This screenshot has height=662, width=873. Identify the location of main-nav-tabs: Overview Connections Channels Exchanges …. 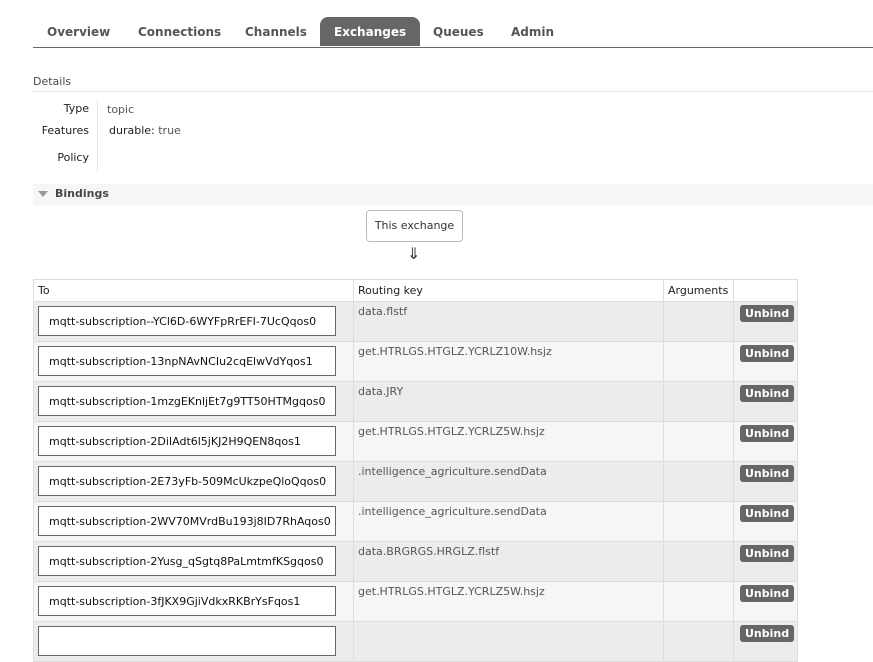
(453, 32).